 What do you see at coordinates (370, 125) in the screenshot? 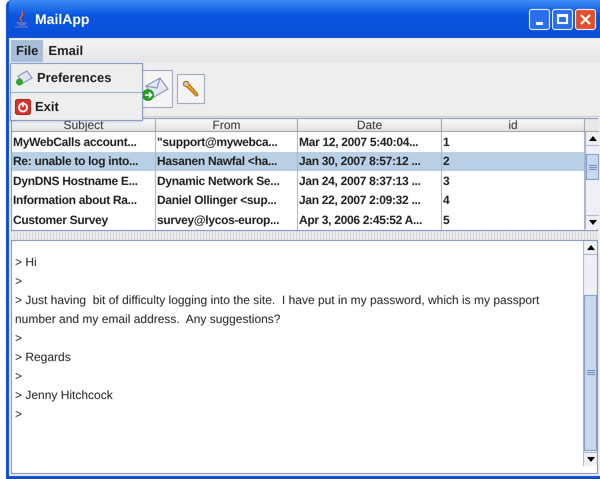
I see `column-header: Date` at bounding box center [370, 125].